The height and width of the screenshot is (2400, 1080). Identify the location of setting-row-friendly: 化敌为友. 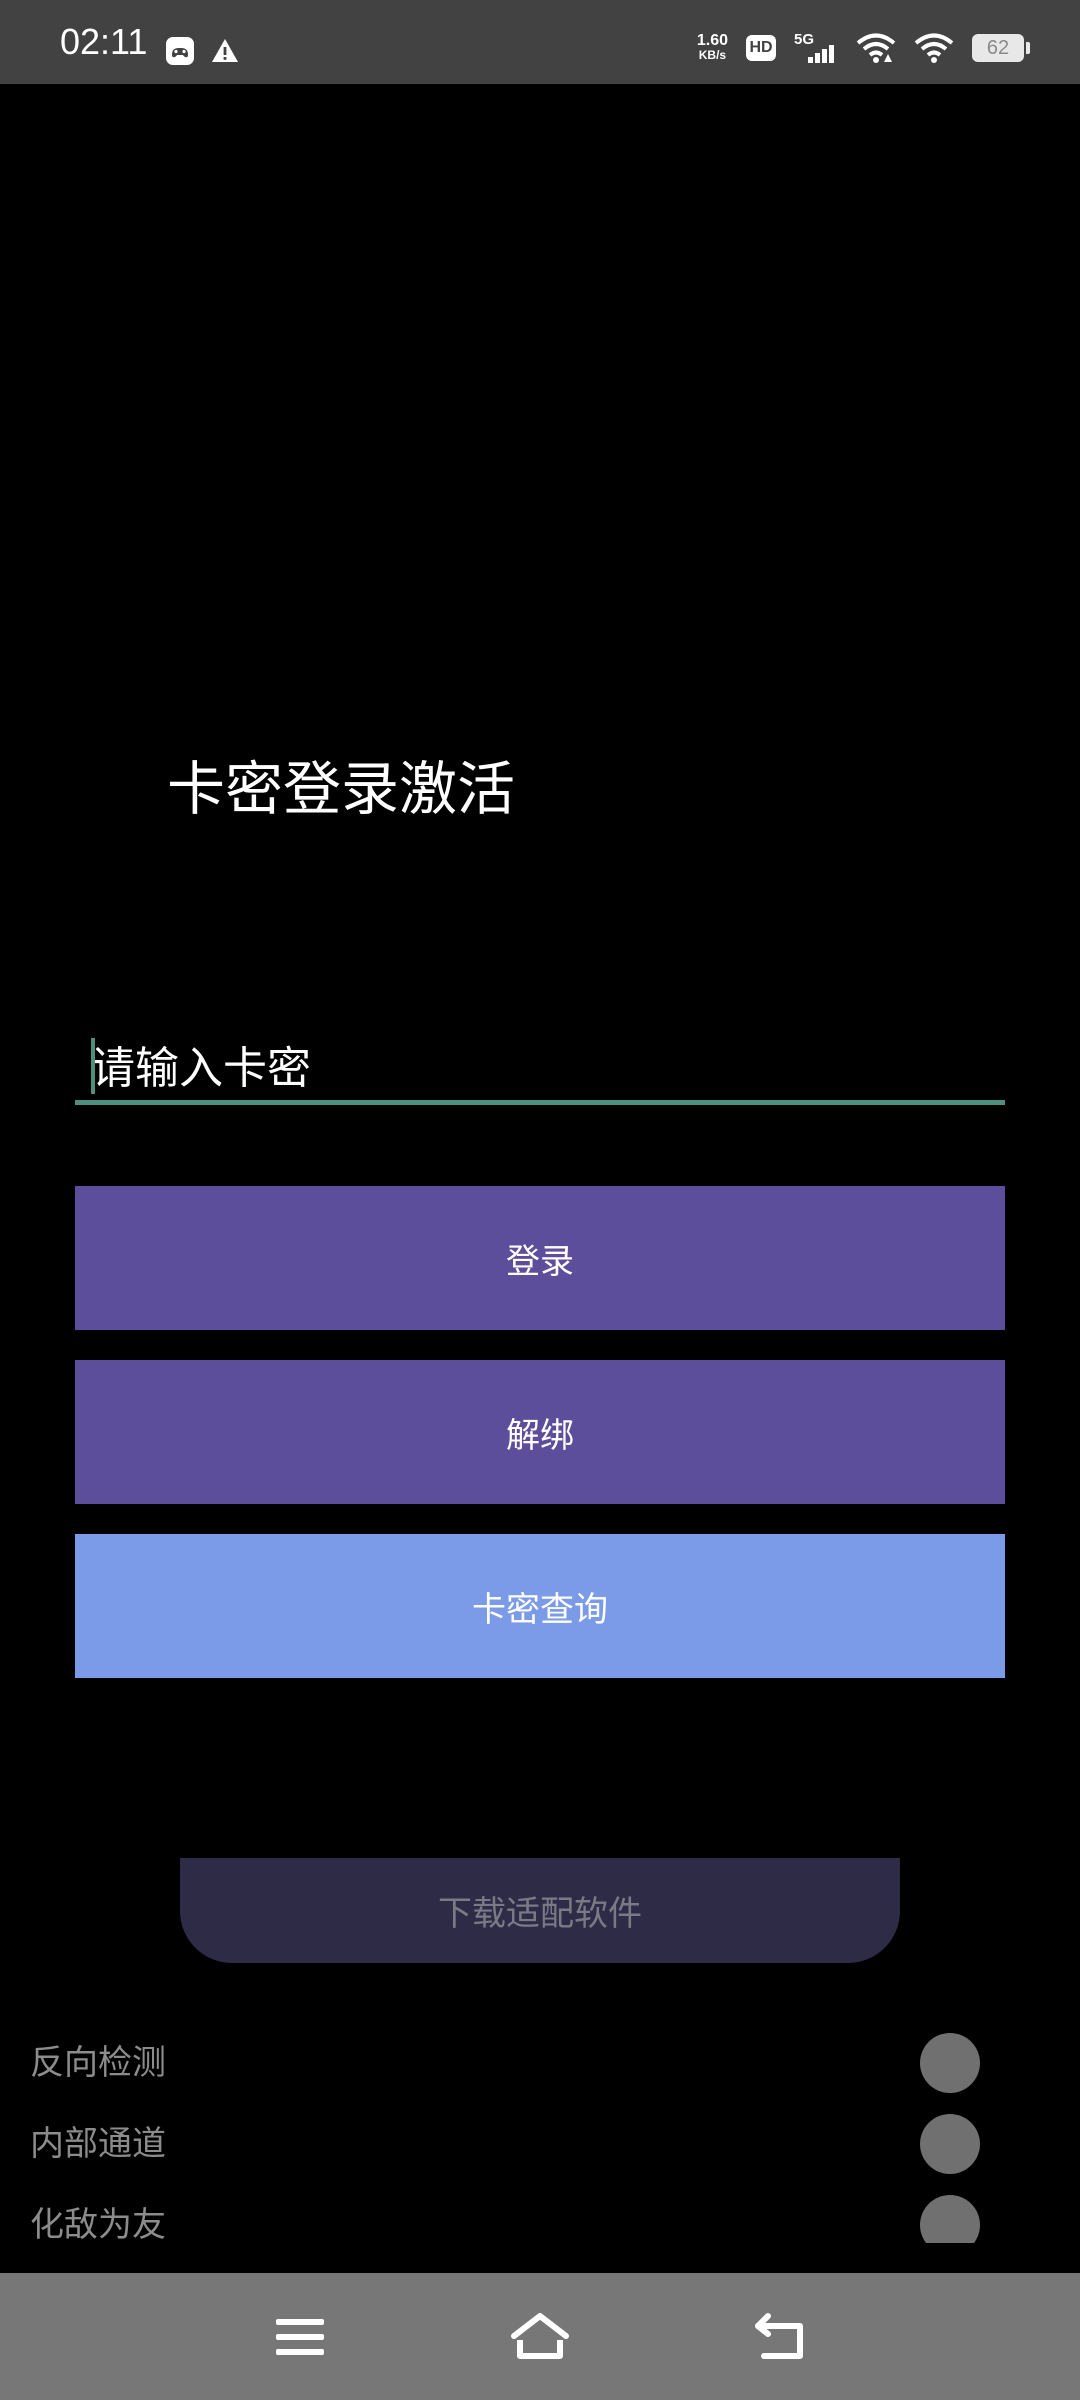
(540, 2217).